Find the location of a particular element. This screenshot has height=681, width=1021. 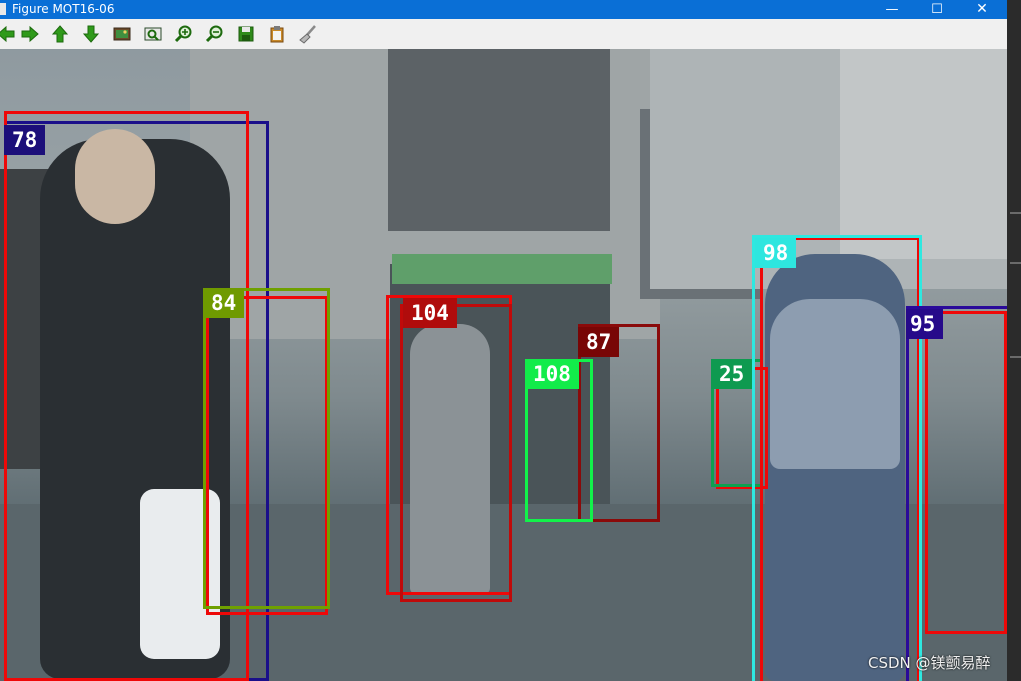

zoom-out-button is located at coordinates (215, 34).